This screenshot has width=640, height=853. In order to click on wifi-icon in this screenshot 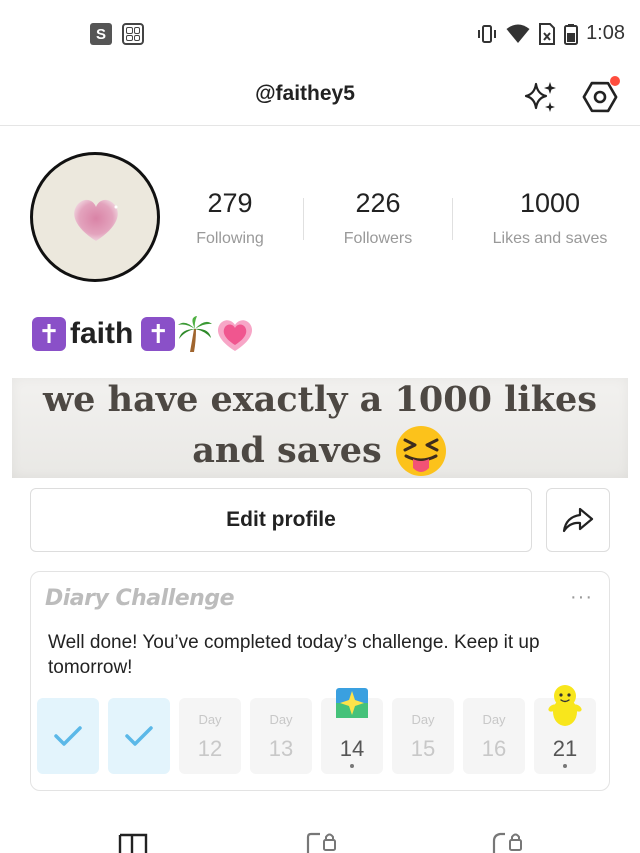, I will do `click(518, 33)`.